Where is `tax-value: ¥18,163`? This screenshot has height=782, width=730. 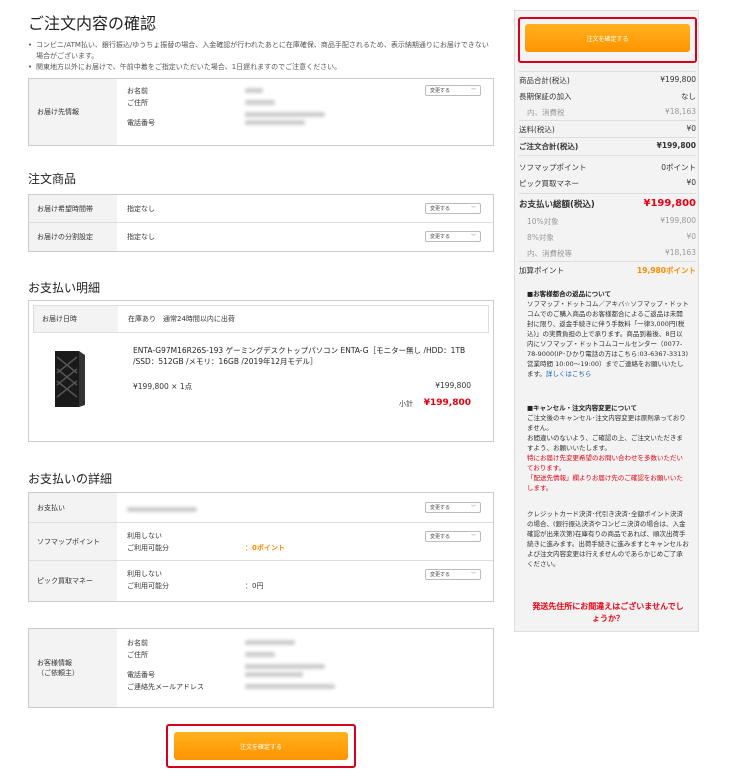
tax-value: ¥18,163 is located at coordinates (680, 111).